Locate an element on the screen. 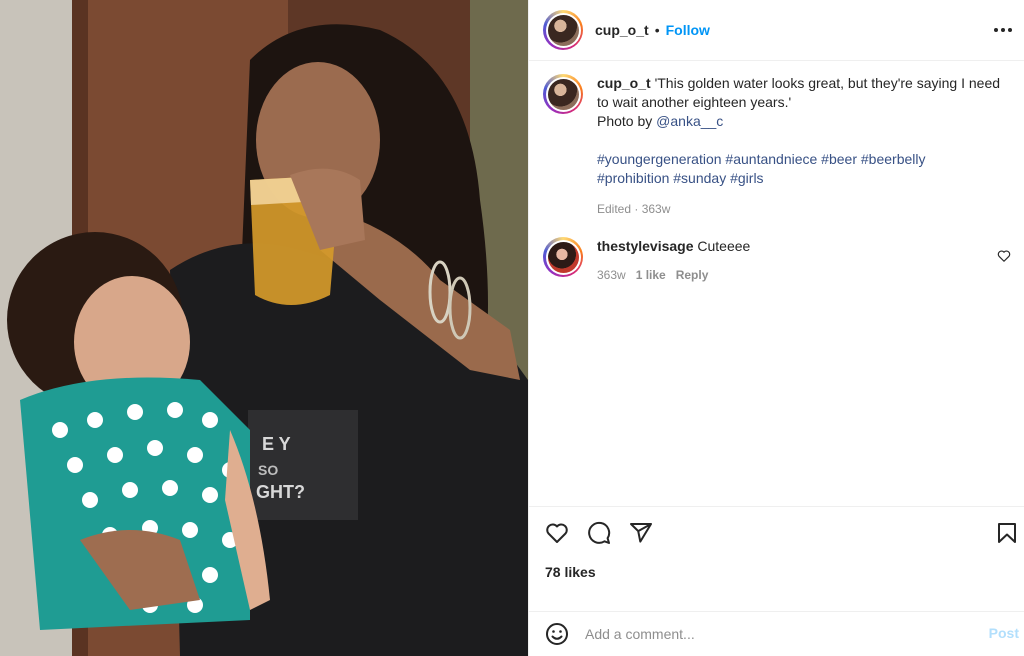 This screenshot has width=1024, height=656. caption-author-avatar is located at coordinates (563, 94).